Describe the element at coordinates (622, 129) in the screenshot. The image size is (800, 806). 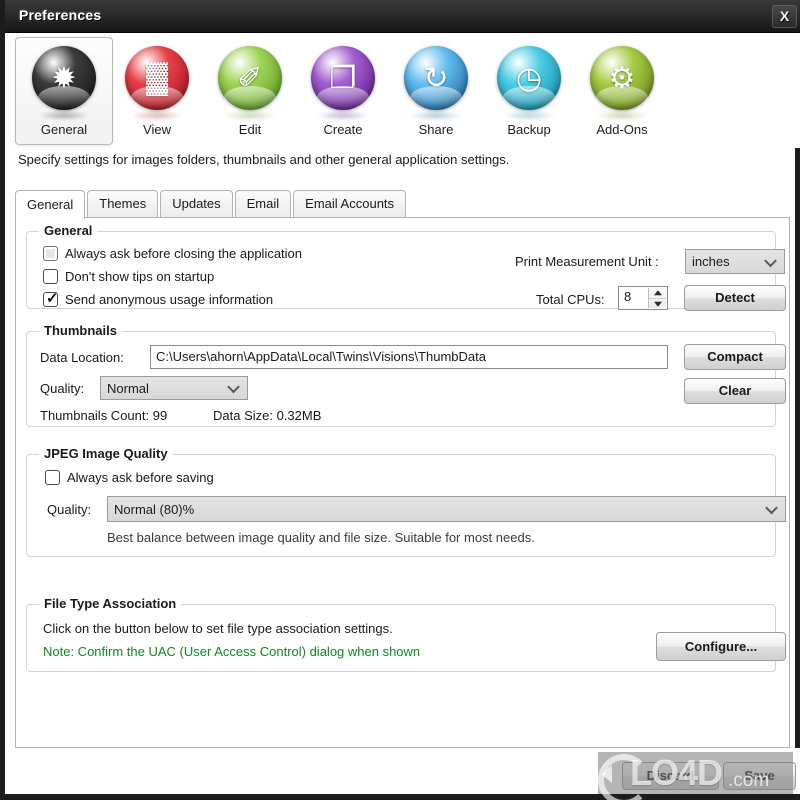
I see `toolbar-item-label: Add-Ons` at that location.